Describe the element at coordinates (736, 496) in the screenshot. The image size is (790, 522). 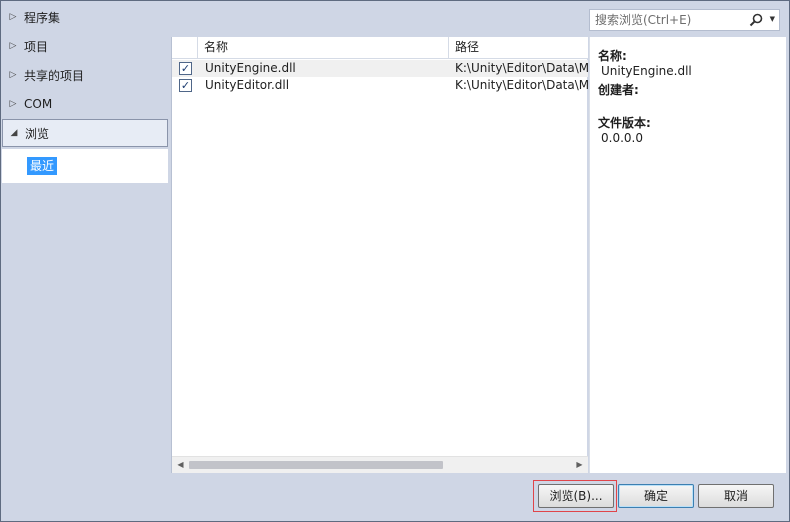
I see `cancel-button: 取消` at that location.